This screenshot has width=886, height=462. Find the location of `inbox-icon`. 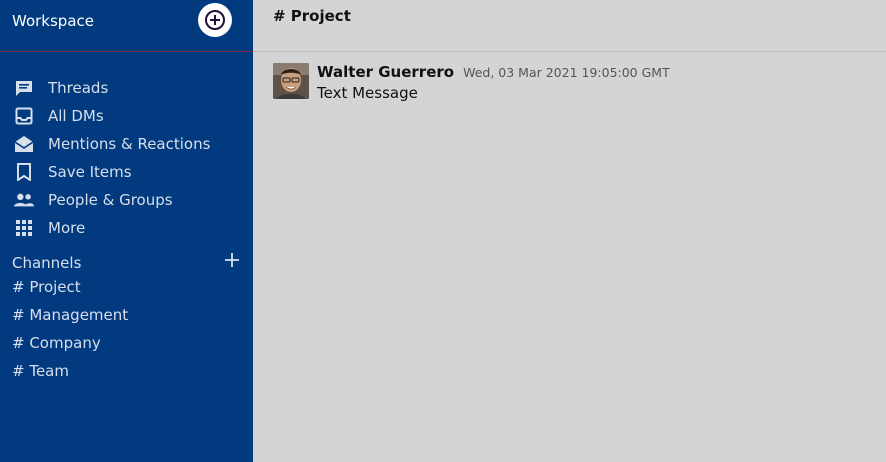

inbox-icon is located at coordinates (24, 116).